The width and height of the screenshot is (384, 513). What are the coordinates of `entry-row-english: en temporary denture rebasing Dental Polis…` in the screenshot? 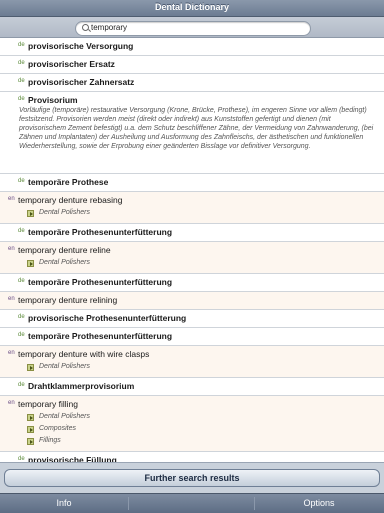 It's located at (192, 208).